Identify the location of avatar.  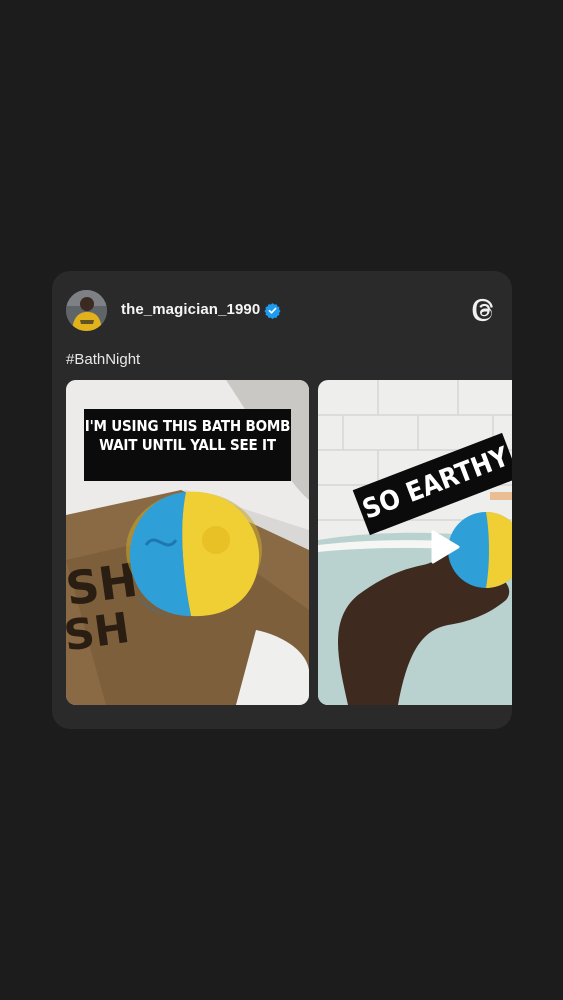
(86, 310).